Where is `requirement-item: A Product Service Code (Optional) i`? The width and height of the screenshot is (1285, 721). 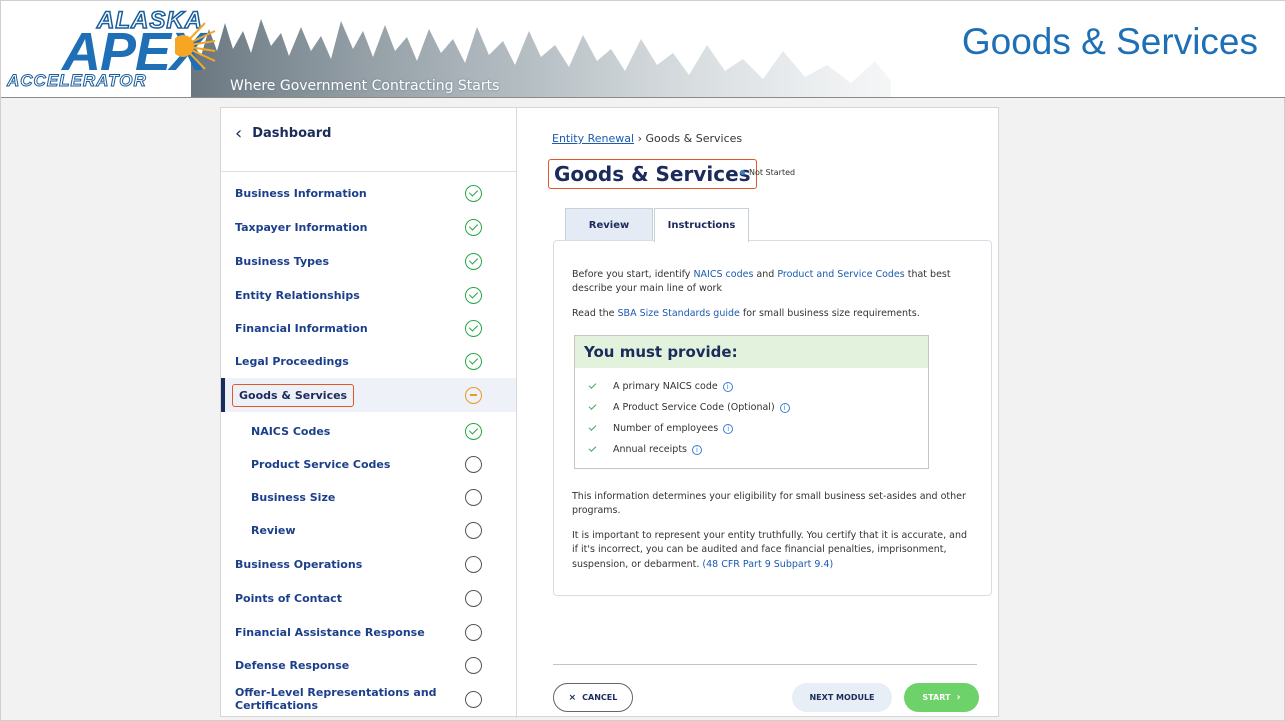 requirement-item: A Product Service Code (Optional) i is located at coordinates (689, 407).